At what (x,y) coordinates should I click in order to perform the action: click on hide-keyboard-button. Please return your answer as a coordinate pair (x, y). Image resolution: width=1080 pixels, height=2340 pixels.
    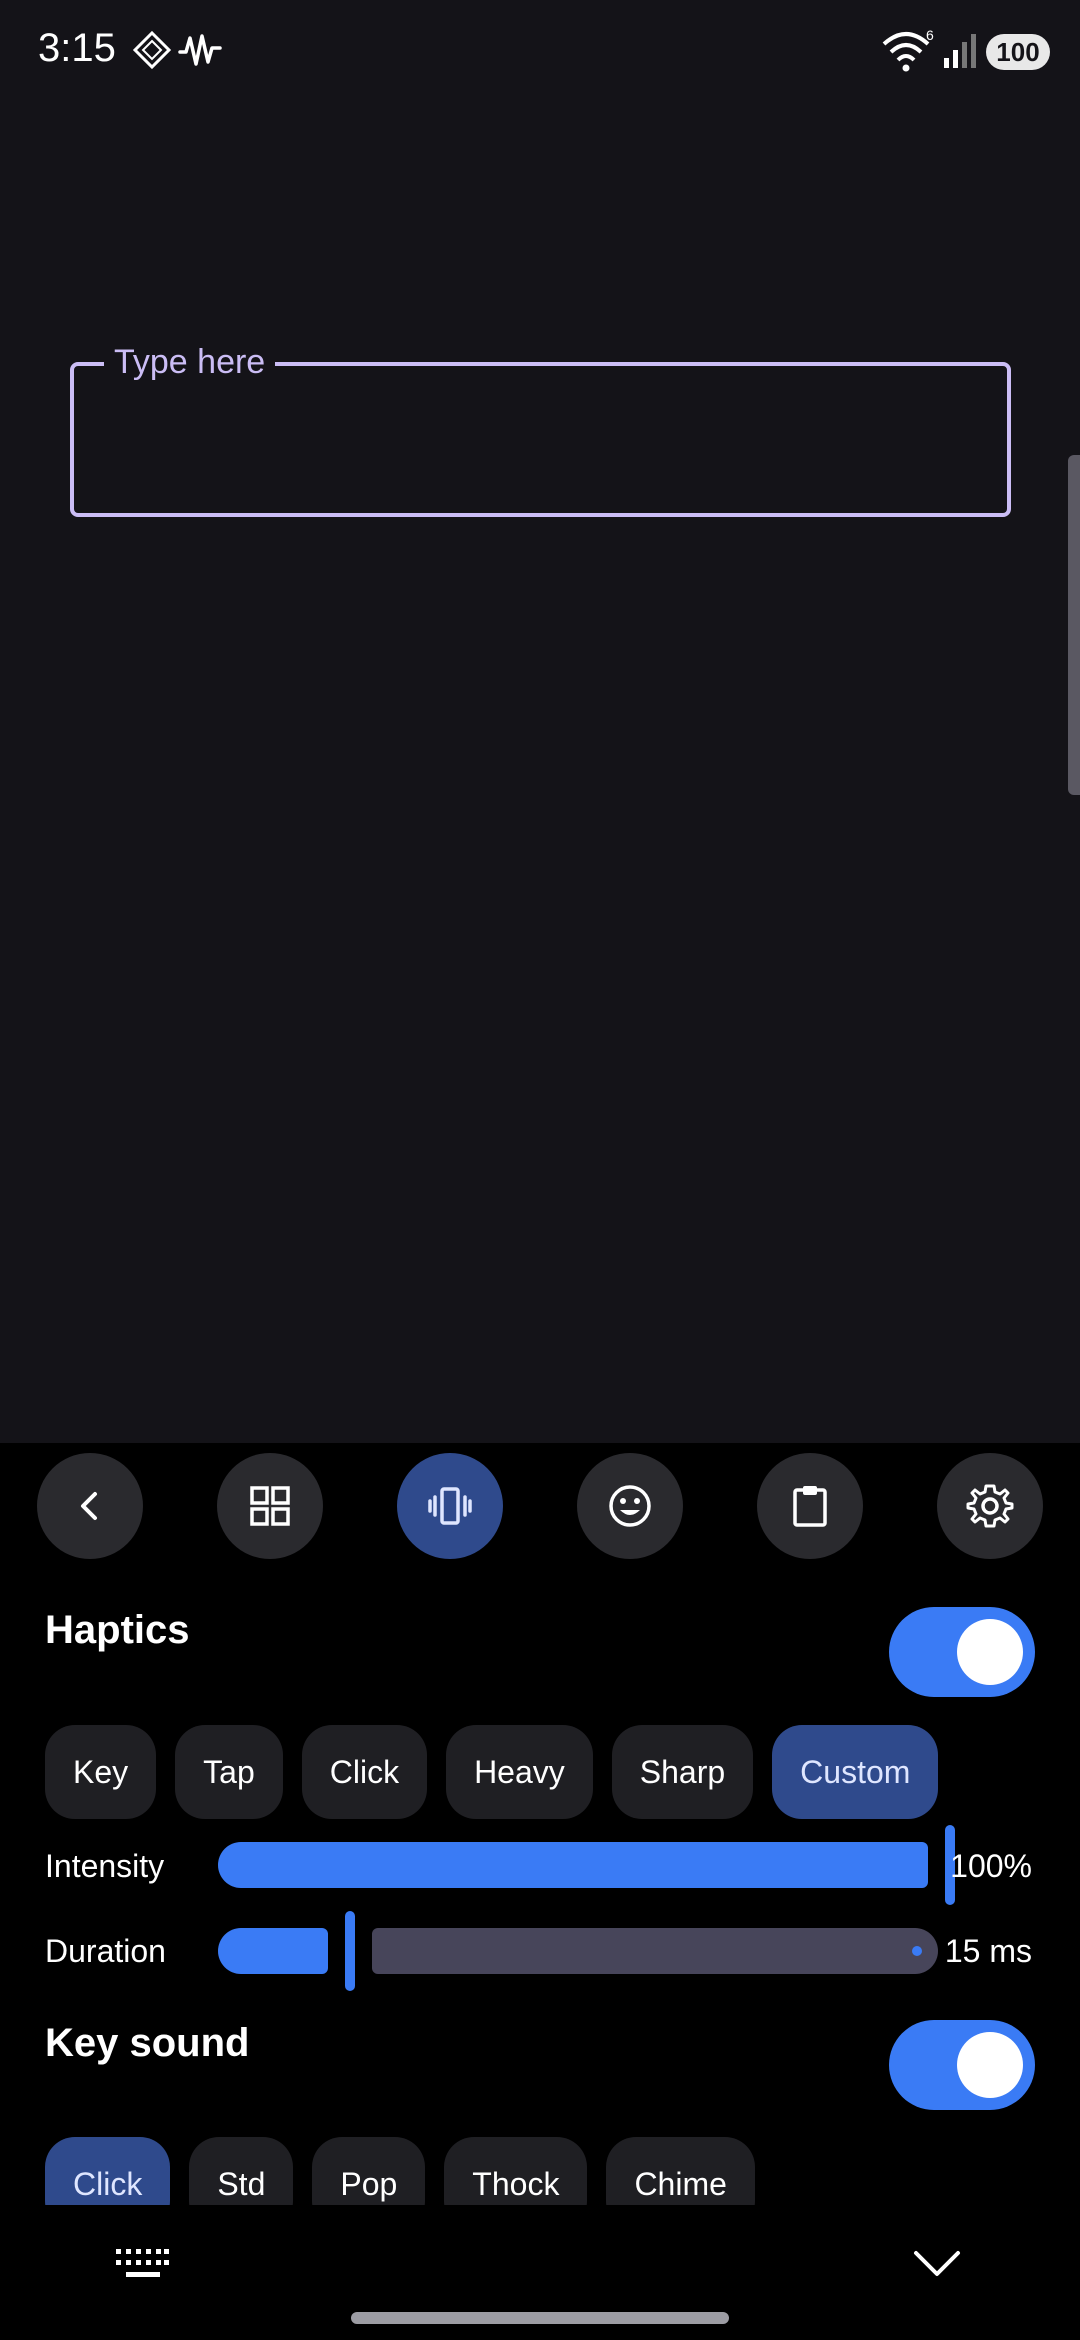
    Looking at the image, I should click on (937, 2265).